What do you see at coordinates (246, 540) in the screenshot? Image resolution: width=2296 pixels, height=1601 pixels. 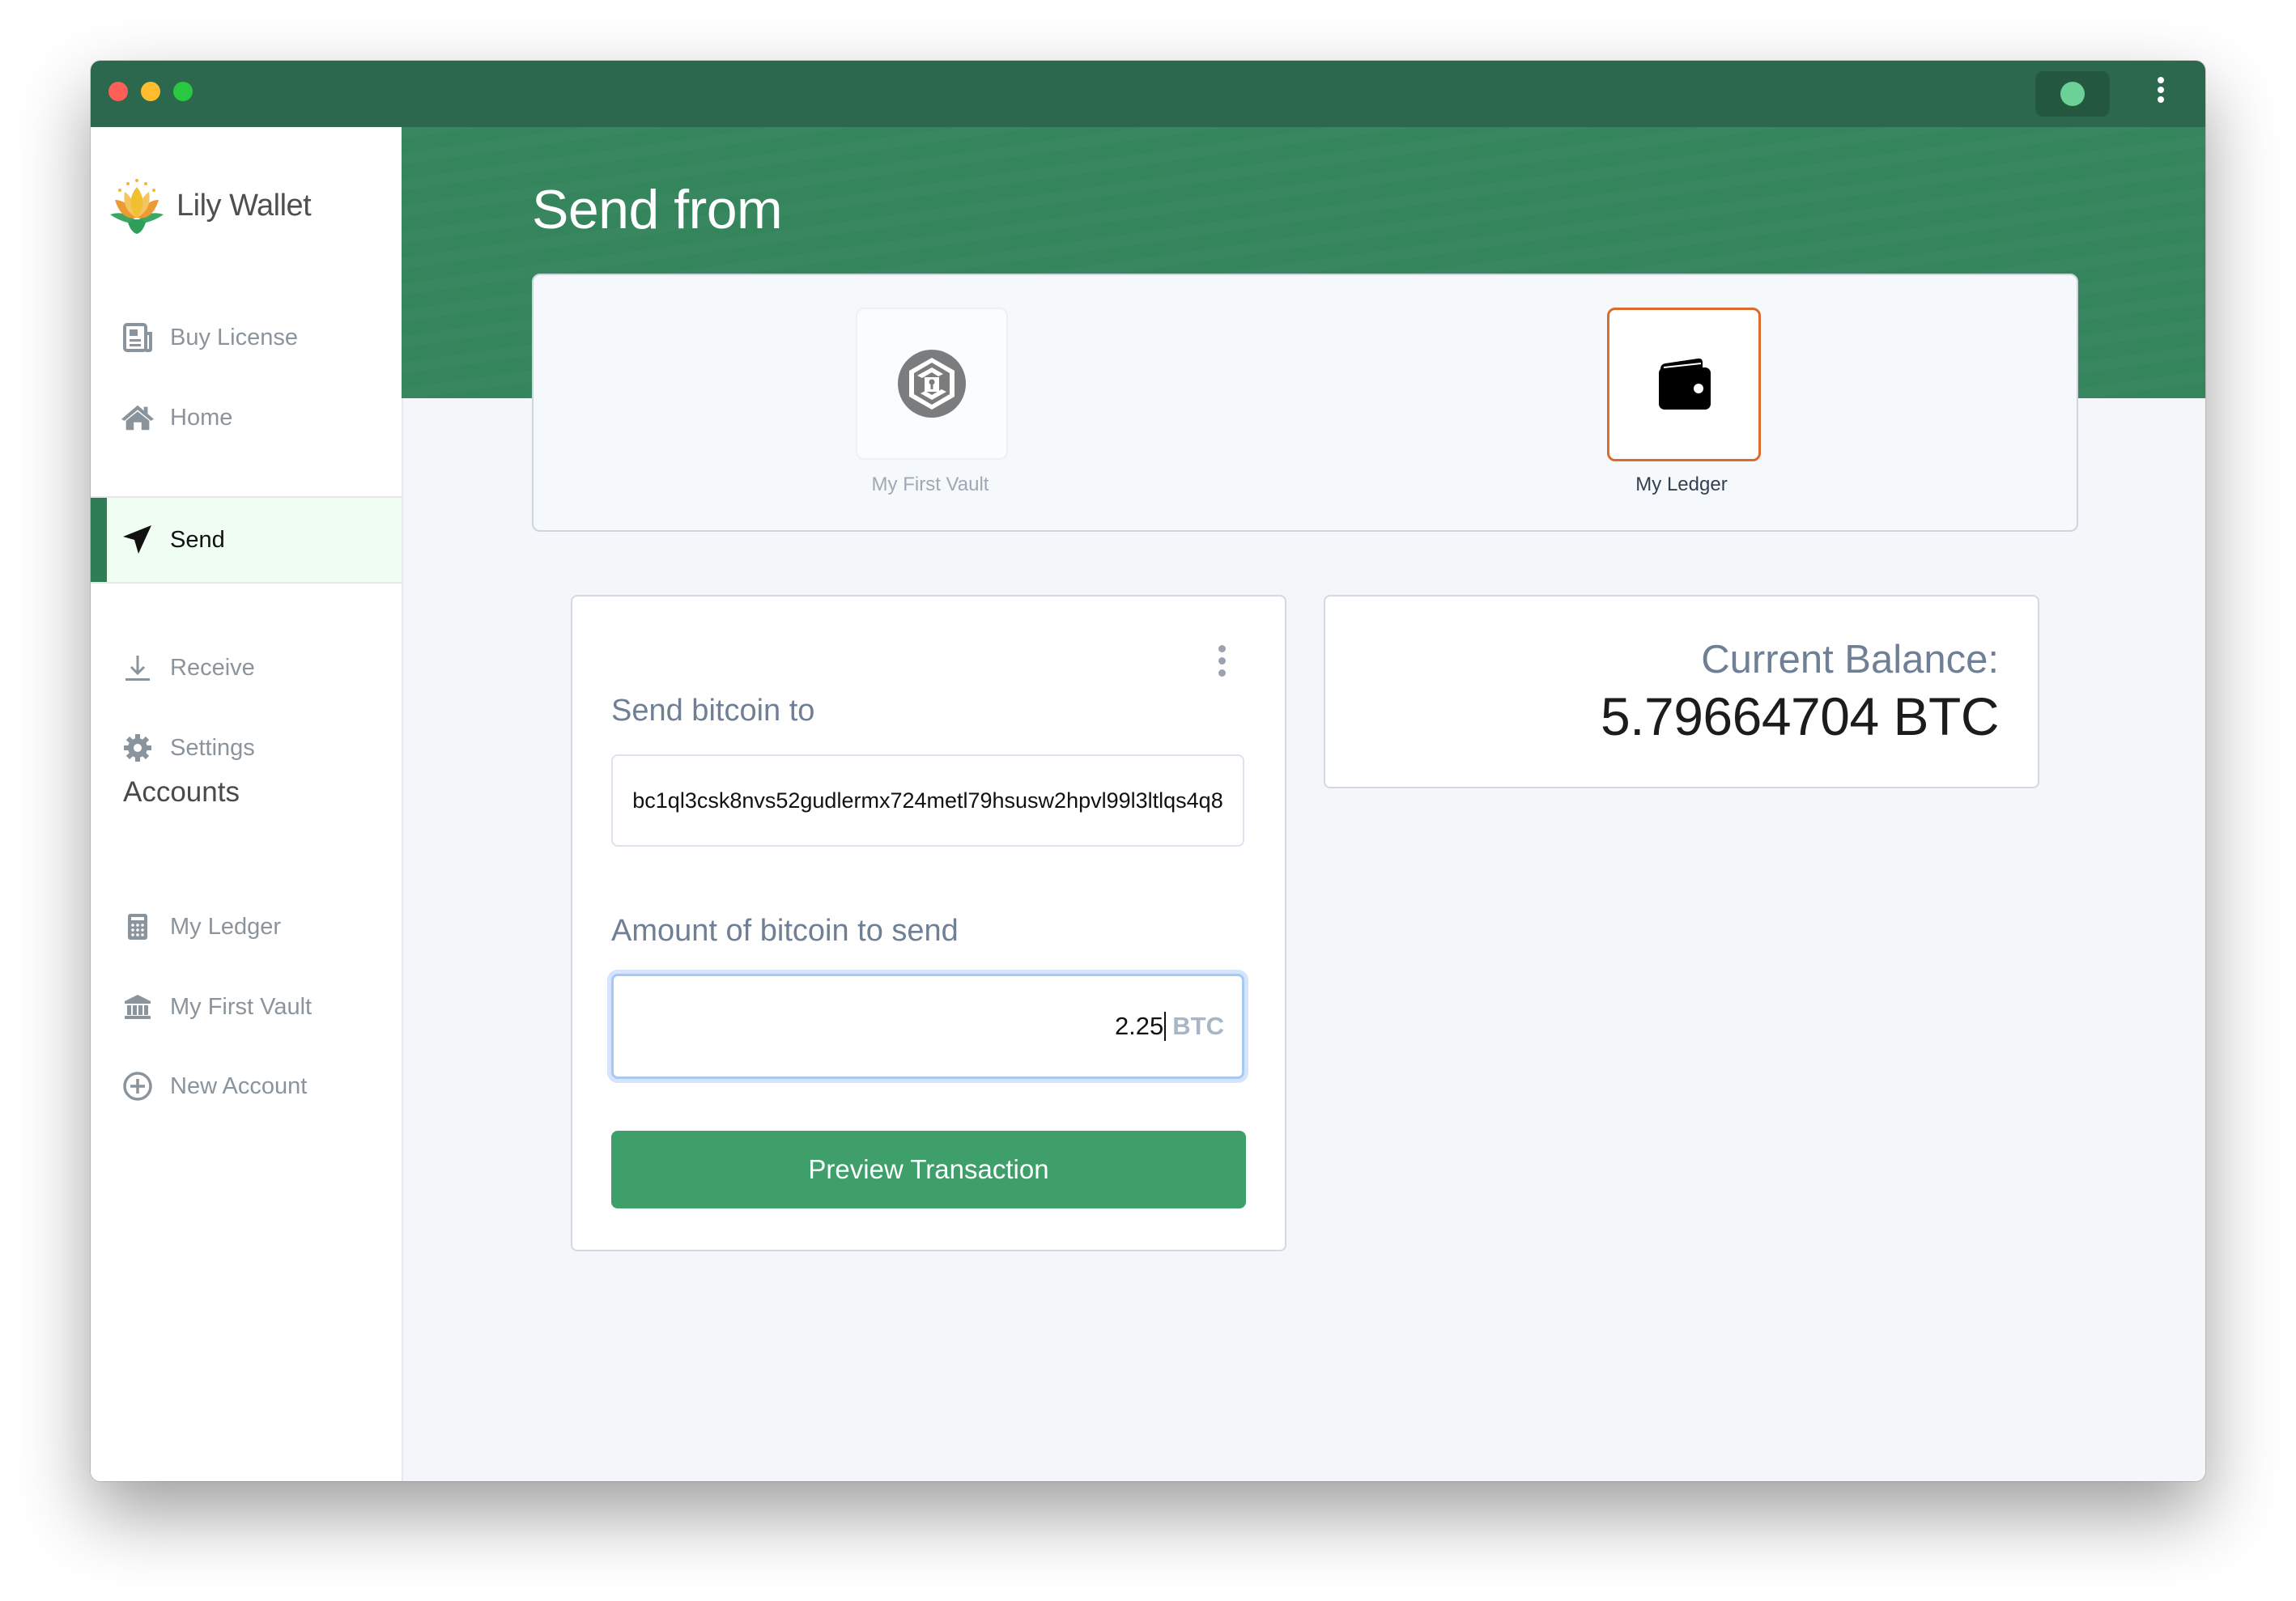 I see `sidebar-item-send: Send` at bounding box center [246, 540].